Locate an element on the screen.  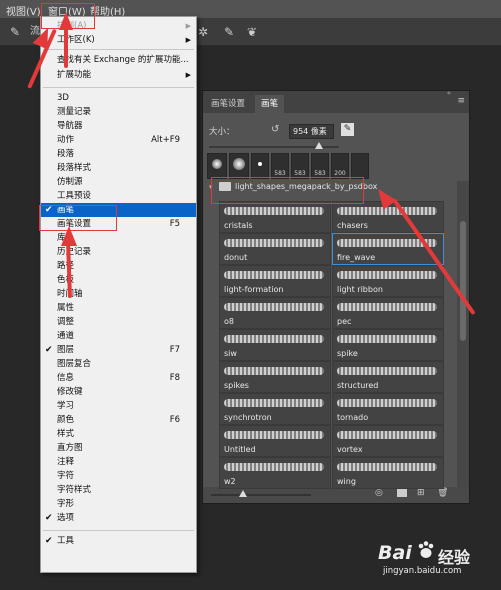
brush-name: light-formation is located at coordinates (254, 289).